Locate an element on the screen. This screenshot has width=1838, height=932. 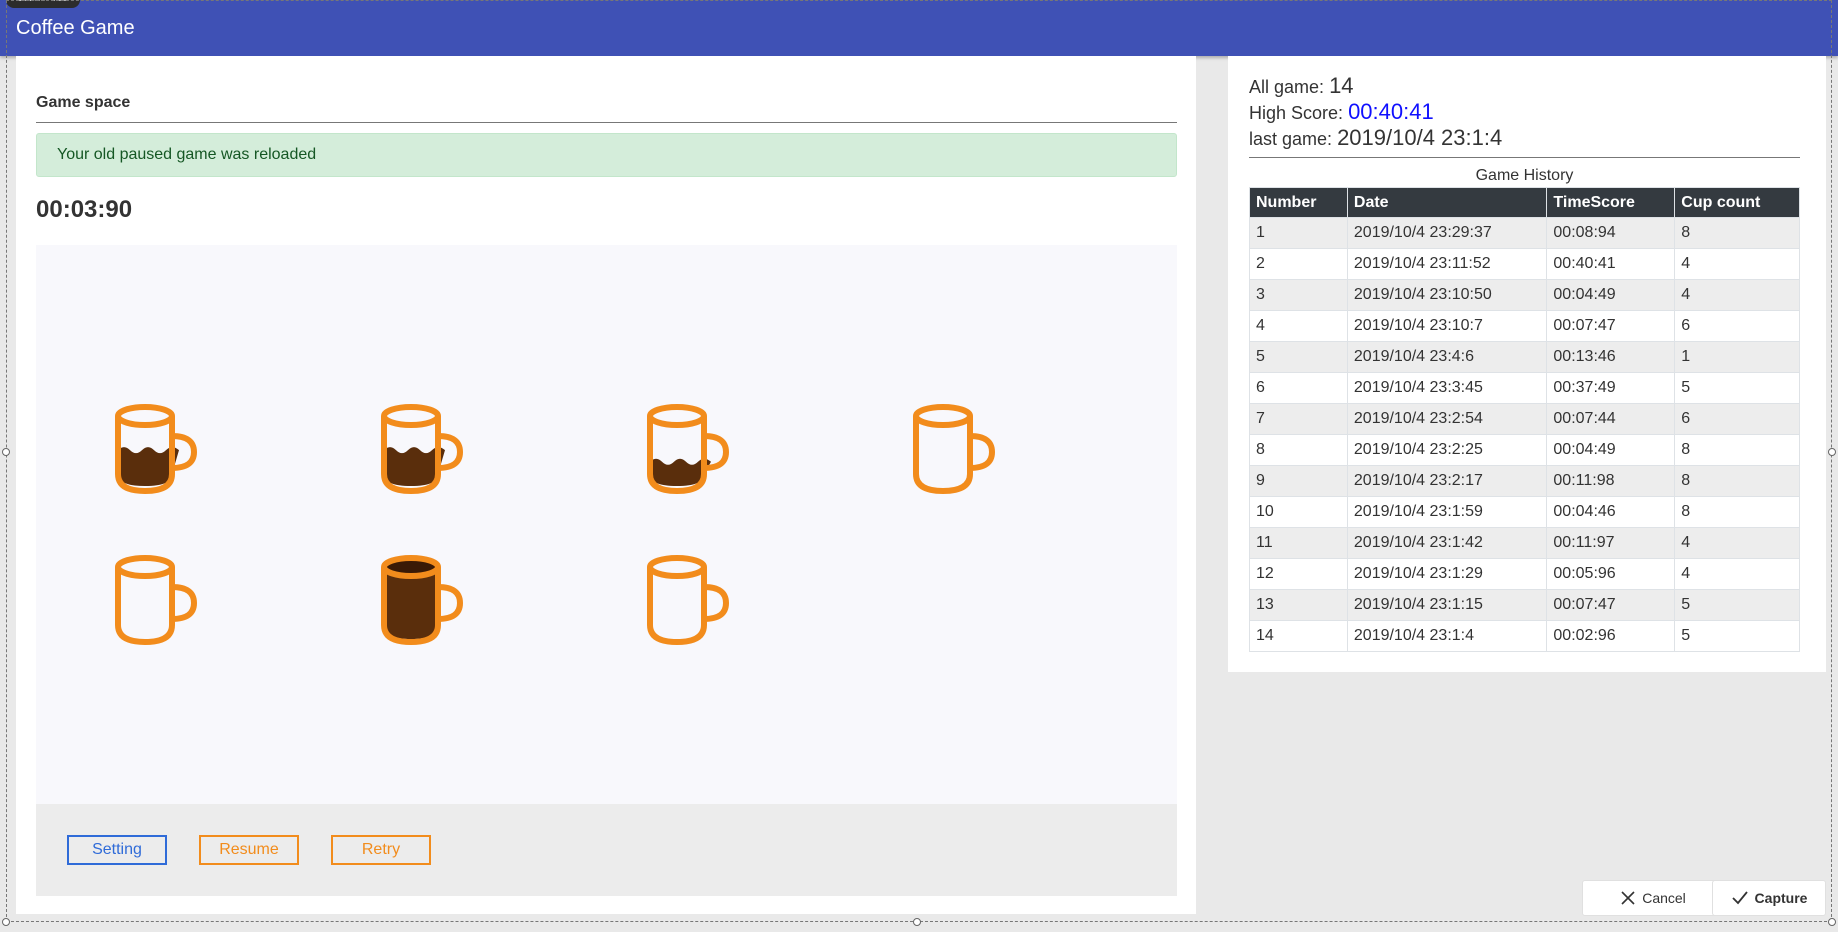
table-cell: 00:13:46 is located at coordinates (1611, 357).